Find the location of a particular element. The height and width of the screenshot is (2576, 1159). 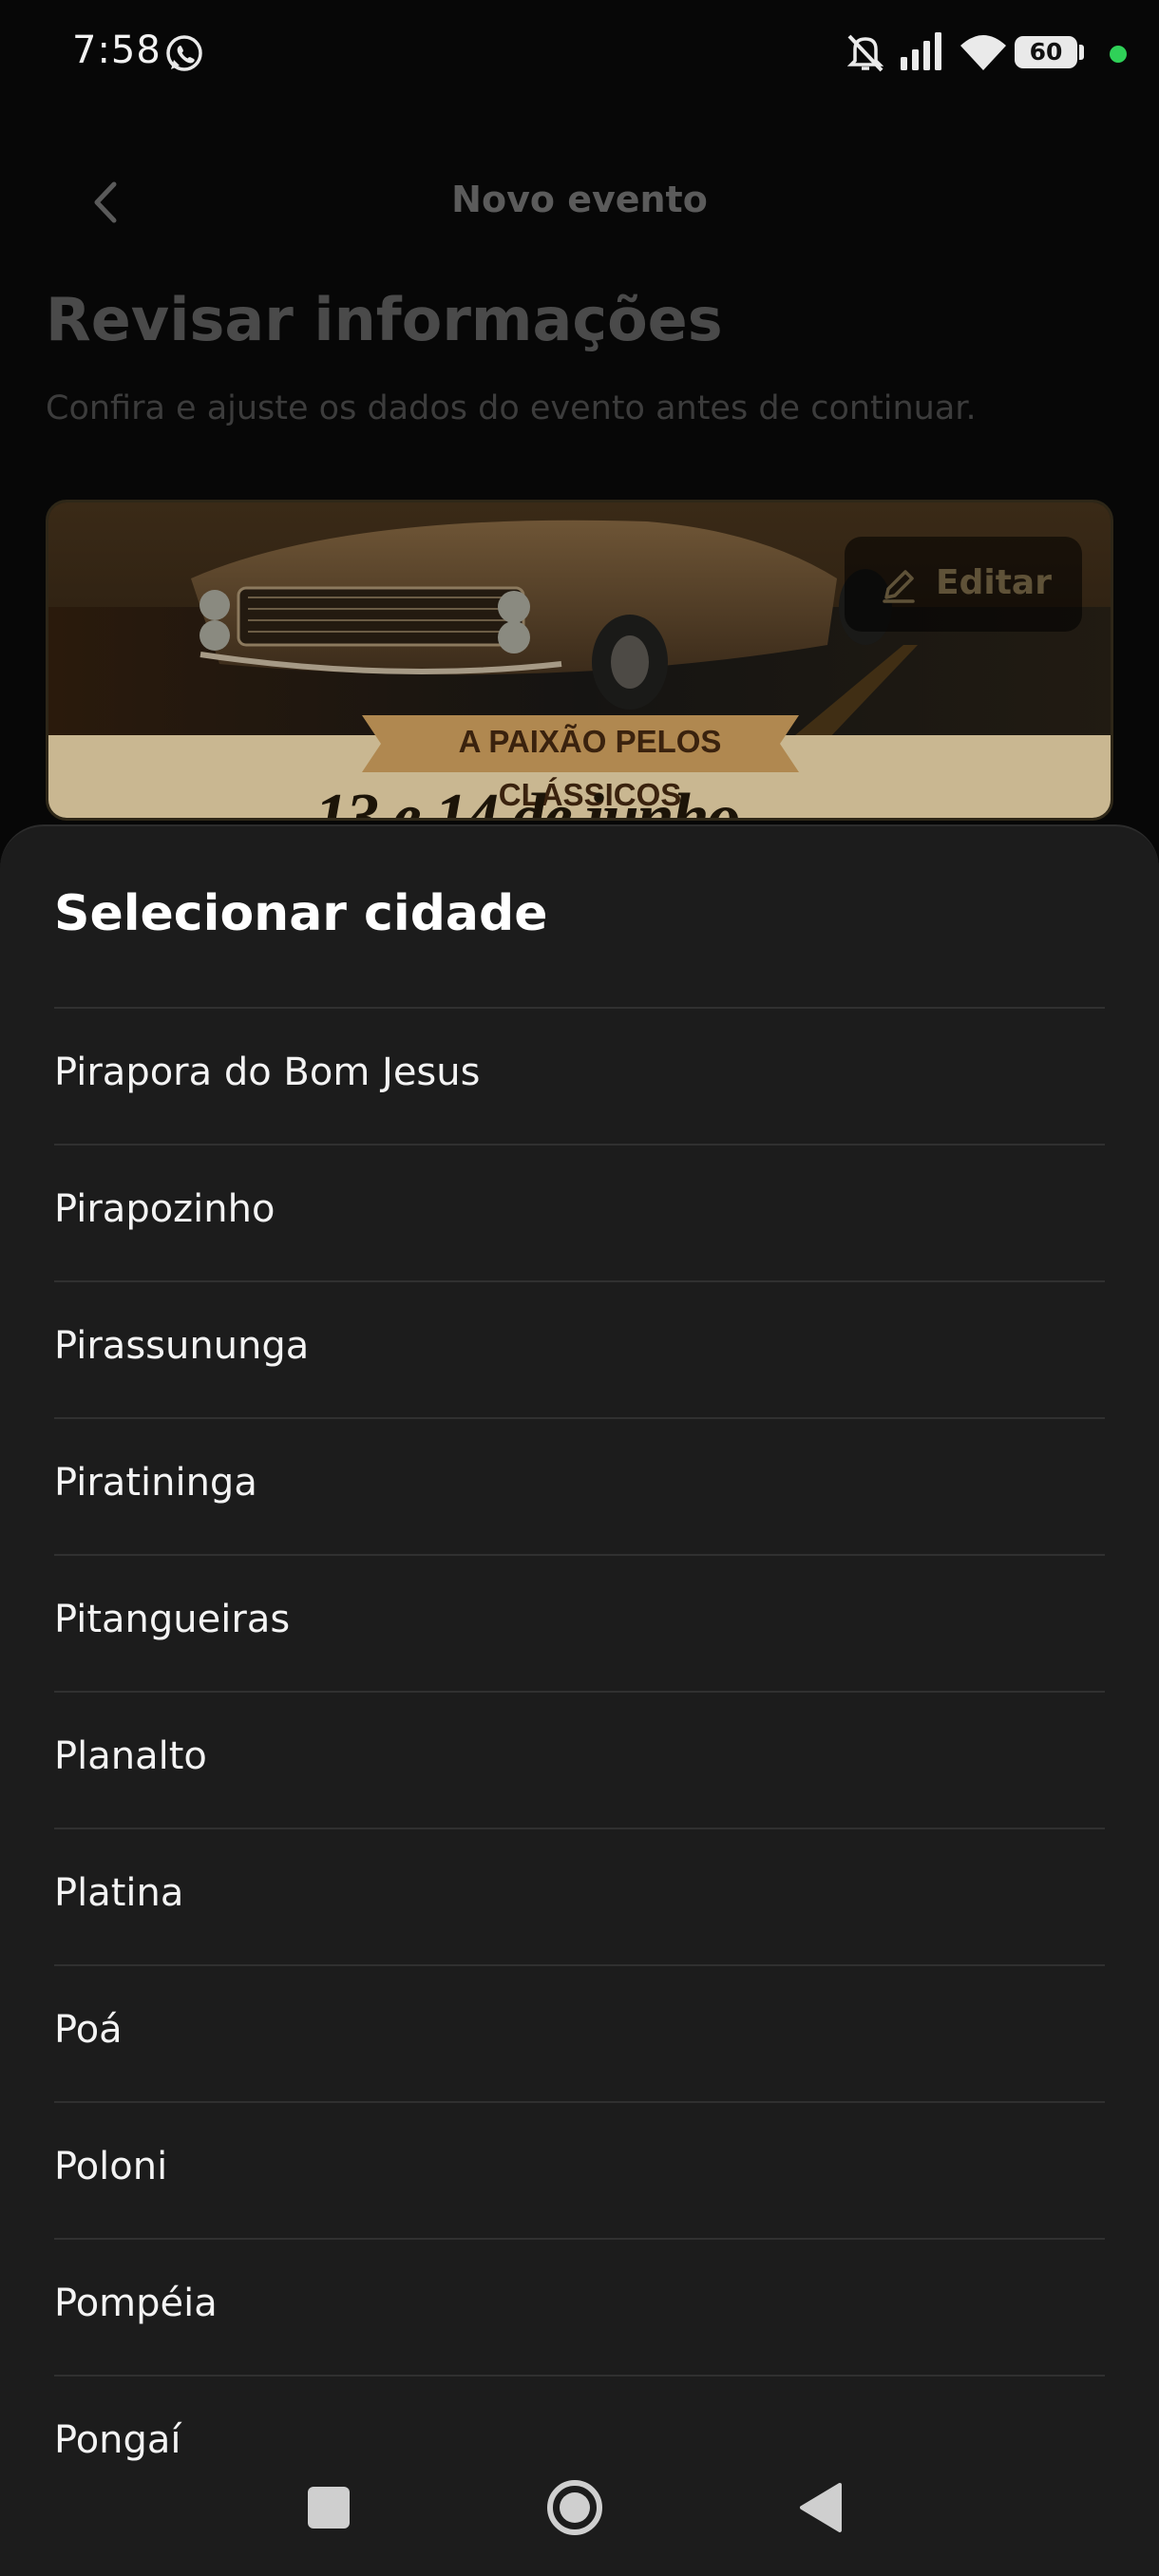

signal-icon is located at coordinates (921, 51).